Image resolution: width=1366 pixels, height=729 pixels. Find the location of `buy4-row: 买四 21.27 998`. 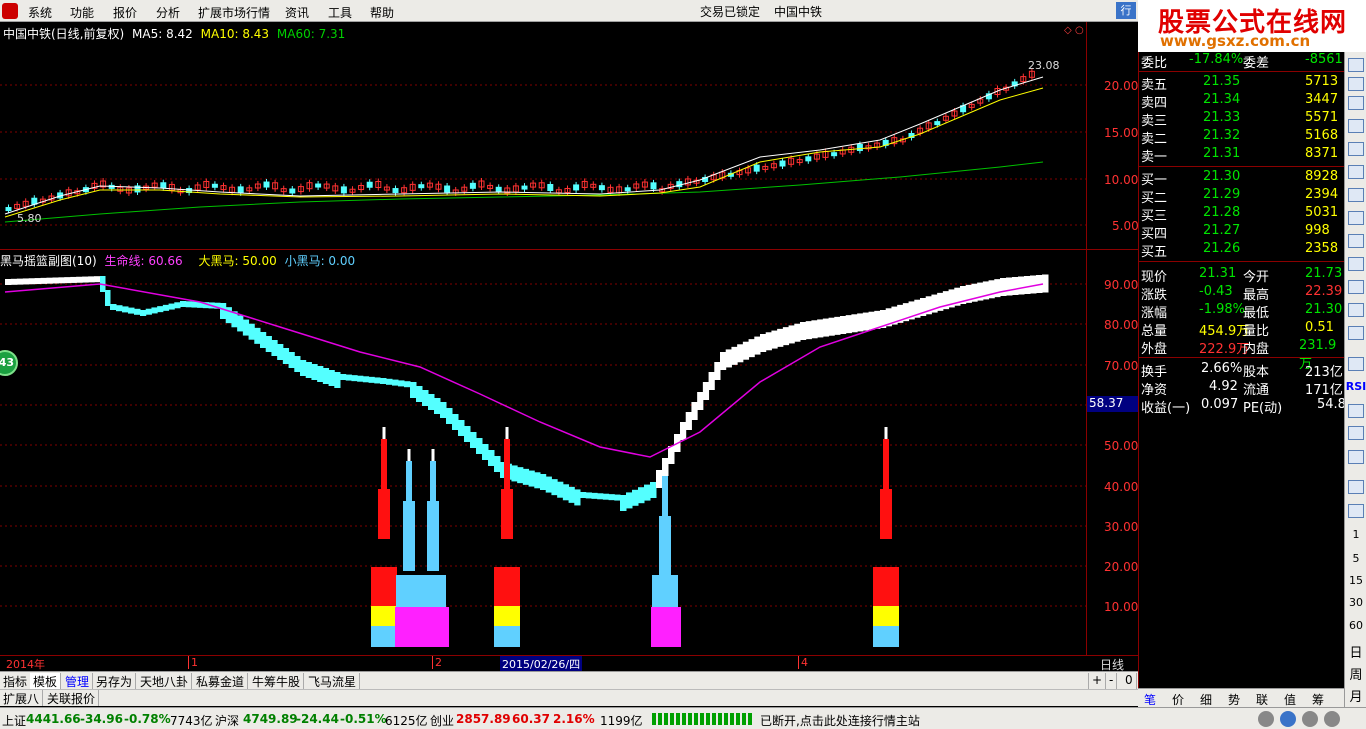

buy4-row: 买四 21.27 998 is located at coordinates (1242, 232).